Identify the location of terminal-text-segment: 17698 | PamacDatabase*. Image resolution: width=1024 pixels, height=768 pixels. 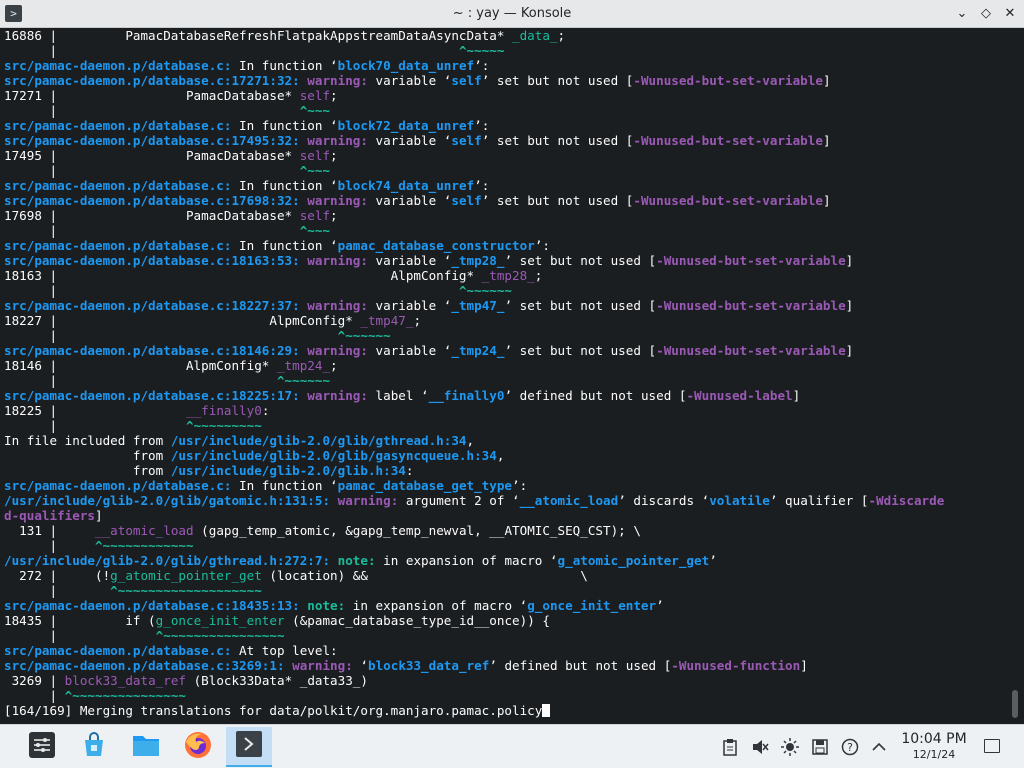
(152, 215).